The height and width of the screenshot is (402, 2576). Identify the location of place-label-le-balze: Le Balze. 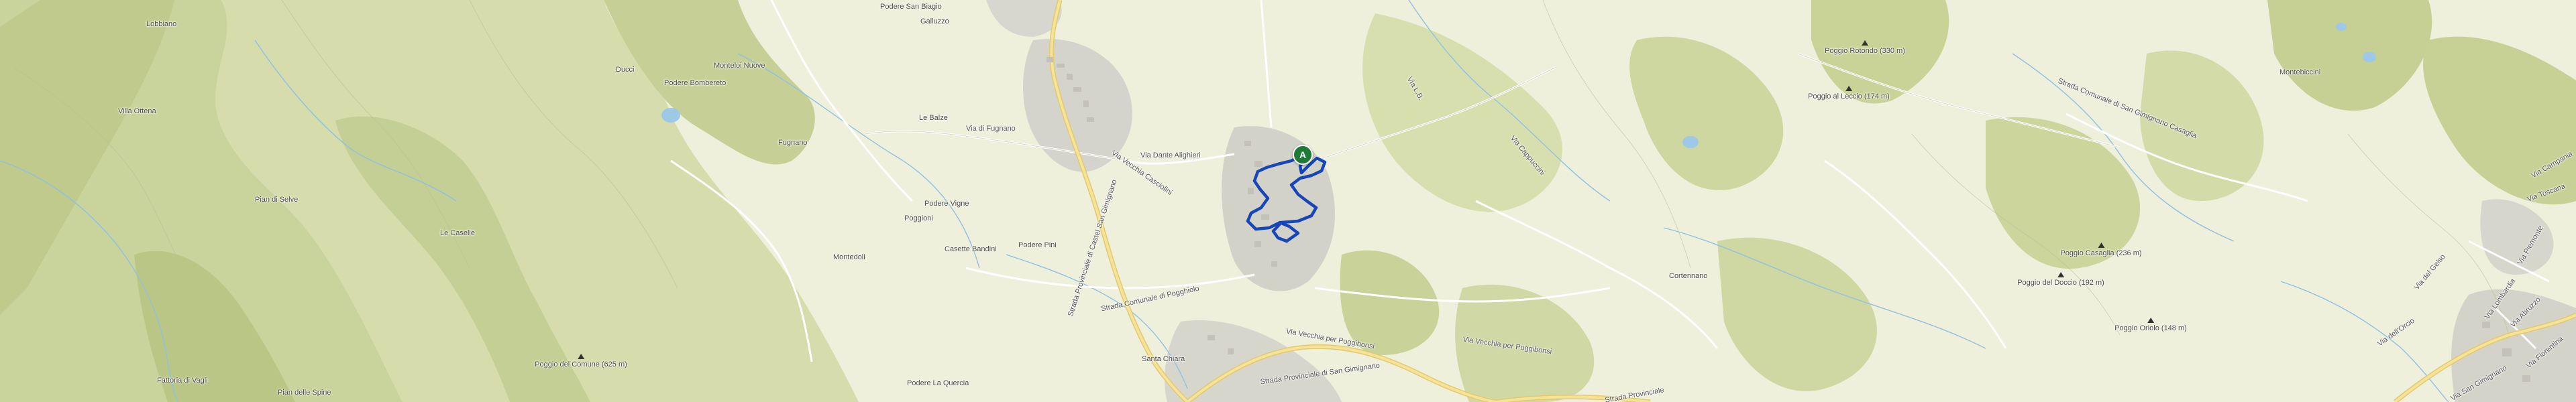
(933, 118).